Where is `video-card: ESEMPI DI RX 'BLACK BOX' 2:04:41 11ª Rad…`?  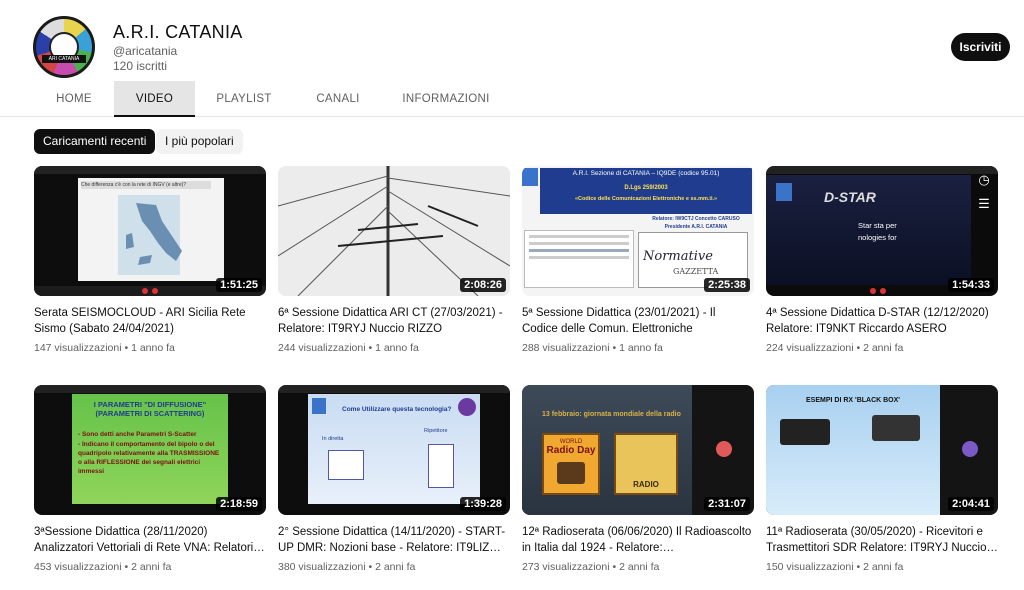 video-card: ESEMPI DI RX 'BLACK BOX' 2:04:41 11ª Rad… is located at coordinates (882, 479).